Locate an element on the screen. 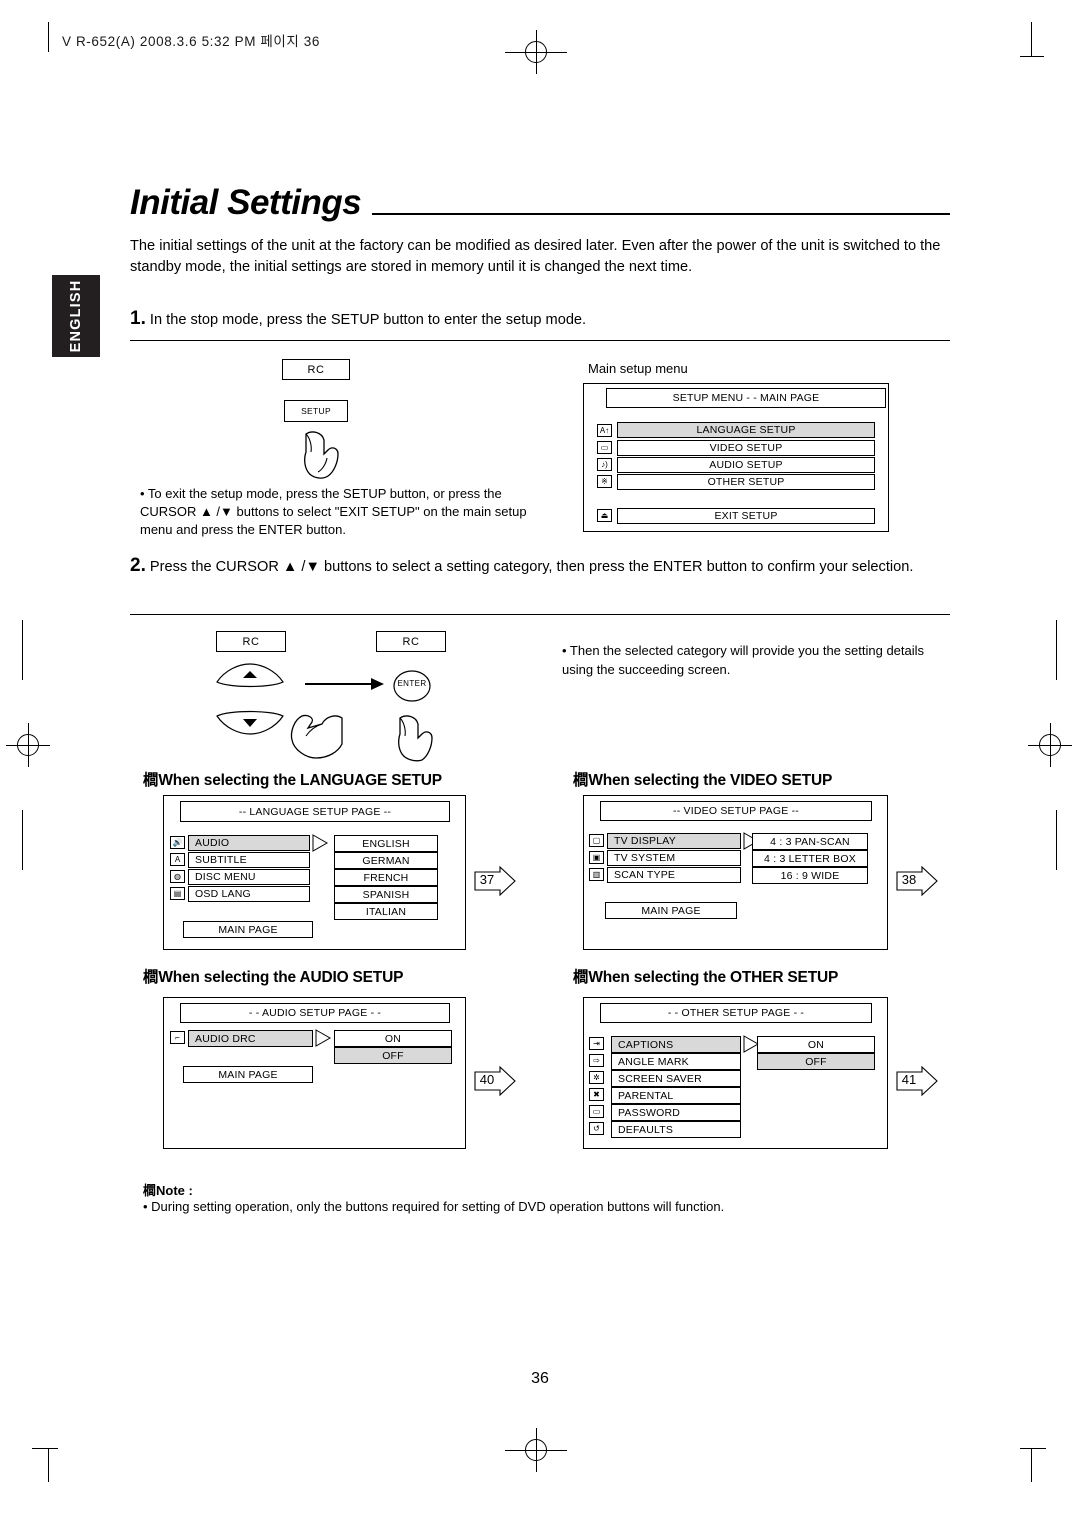 The width and height of the screenshot is (1080, 1525). osd-icon: ▤ is located at coordinates (177, 893).